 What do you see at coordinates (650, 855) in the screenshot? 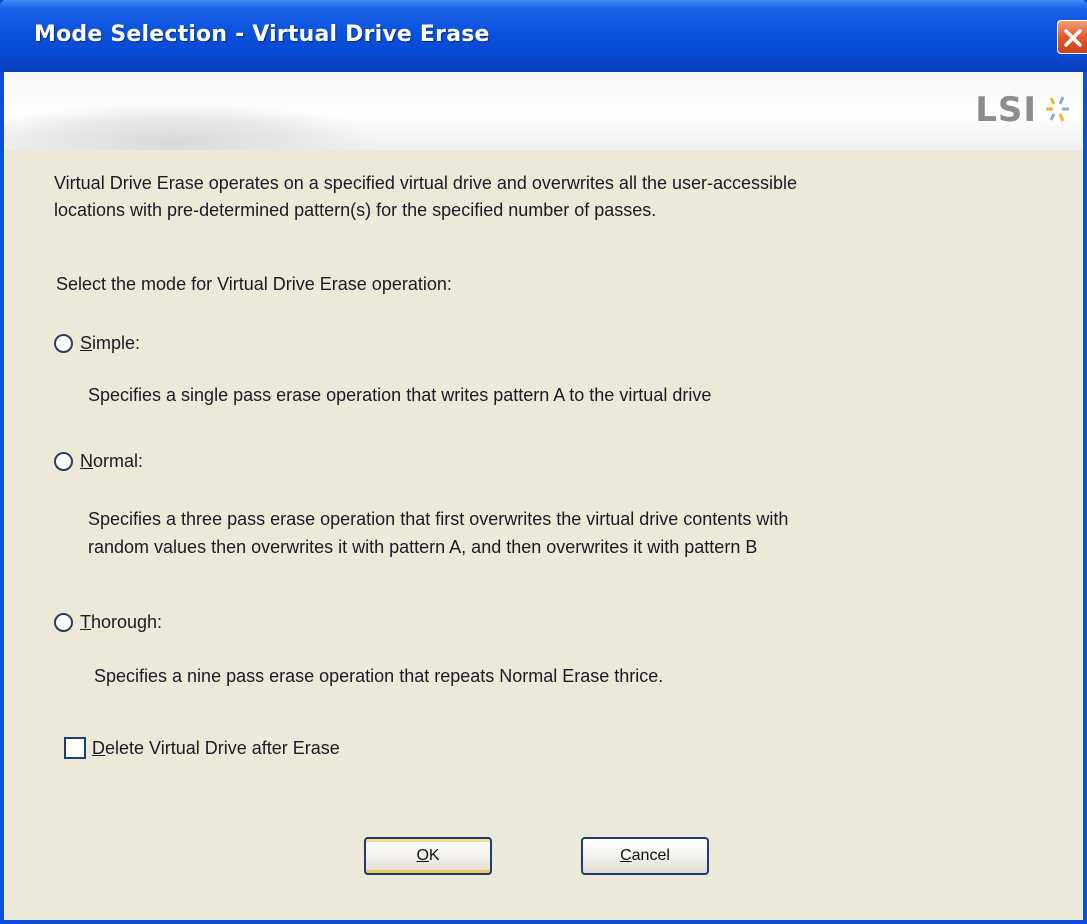
I see `cancel-label-rest: ancel` at bounding box center [650, 855].